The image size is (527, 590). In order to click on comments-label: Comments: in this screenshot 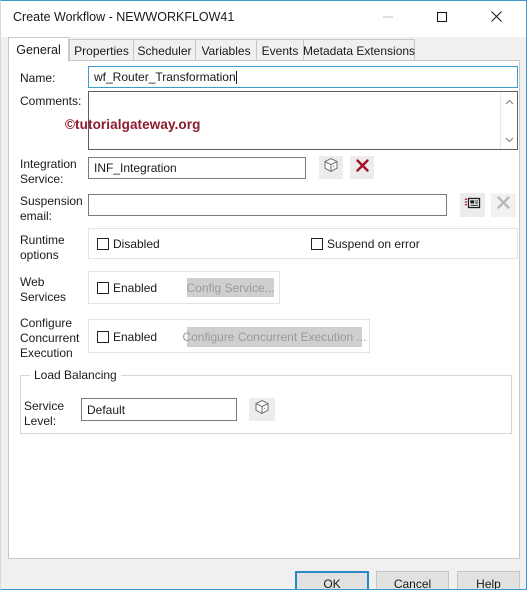, I will do `click(51, 101)`.